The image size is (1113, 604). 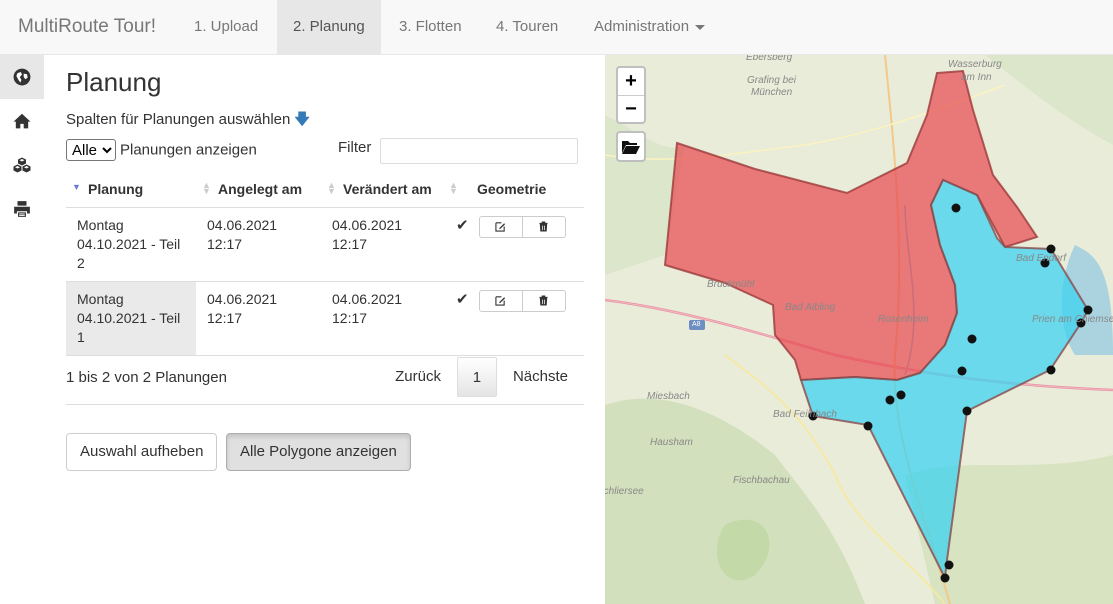 I want to click on filter-input, so click(x=479, y=151).